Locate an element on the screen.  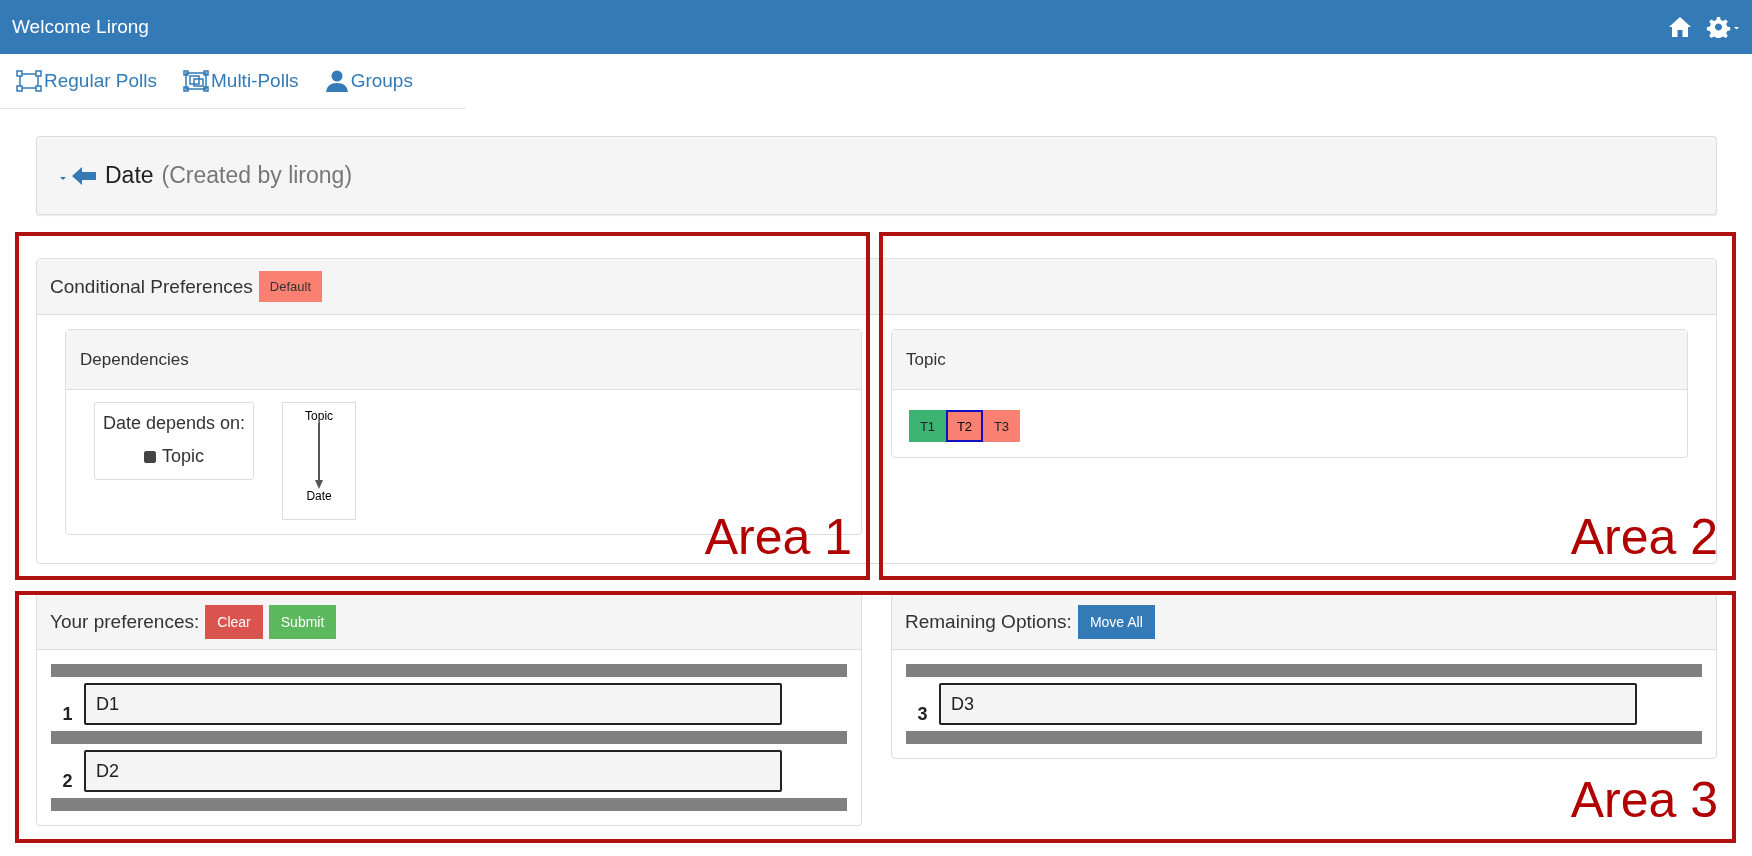
back-arrow-icon is located at coordinates (84, 175).